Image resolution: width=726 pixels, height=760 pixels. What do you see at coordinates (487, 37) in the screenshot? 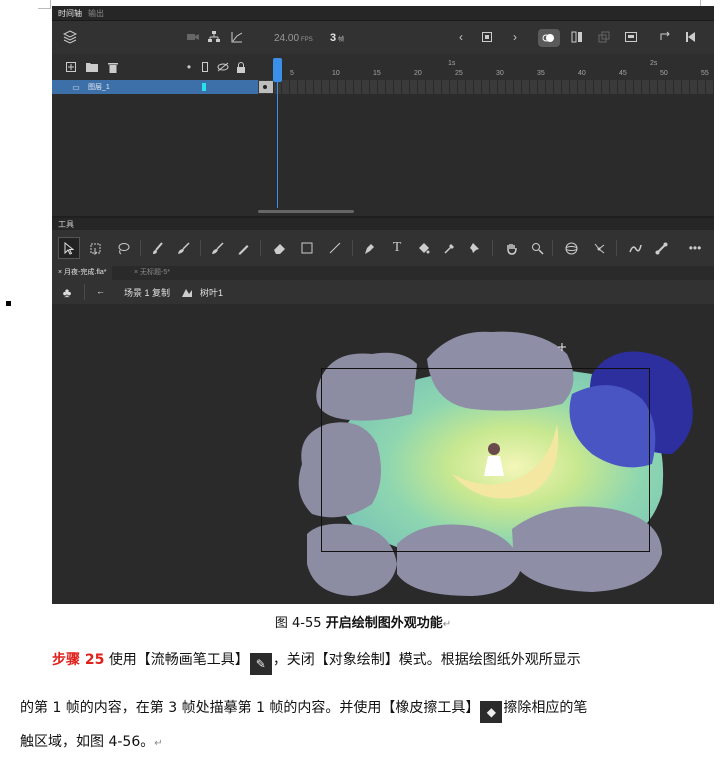
I see `stop-icon` at bounding box center [487, 37].